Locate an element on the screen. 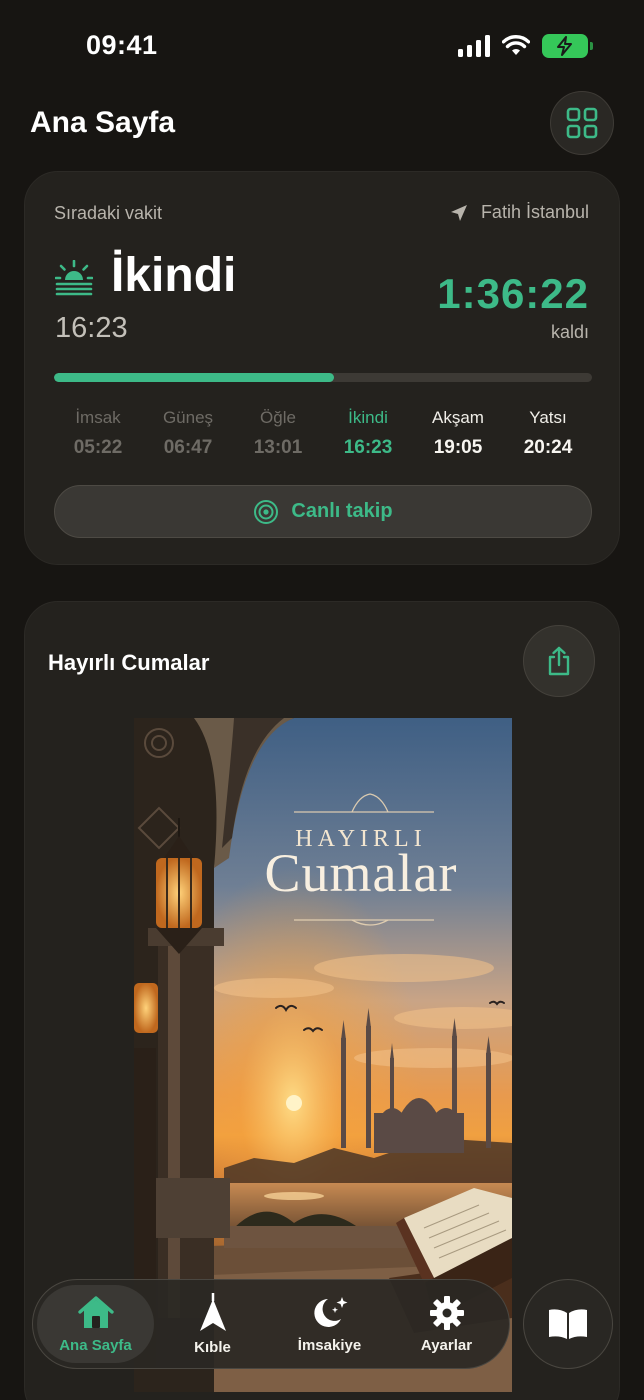 The height and width of the screenshot is (1400, 644). location-button: Fatih İstanbul is located at coordinates (519, 212).